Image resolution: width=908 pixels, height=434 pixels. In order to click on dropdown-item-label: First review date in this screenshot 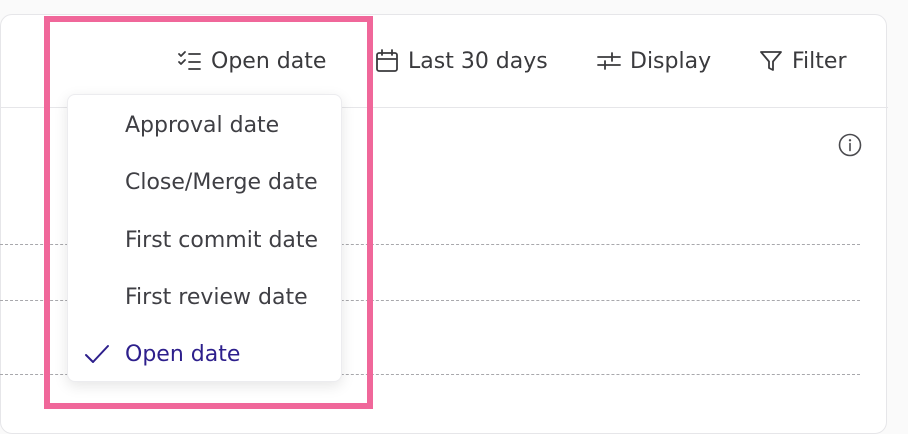, I will do `click(216, 297)`.